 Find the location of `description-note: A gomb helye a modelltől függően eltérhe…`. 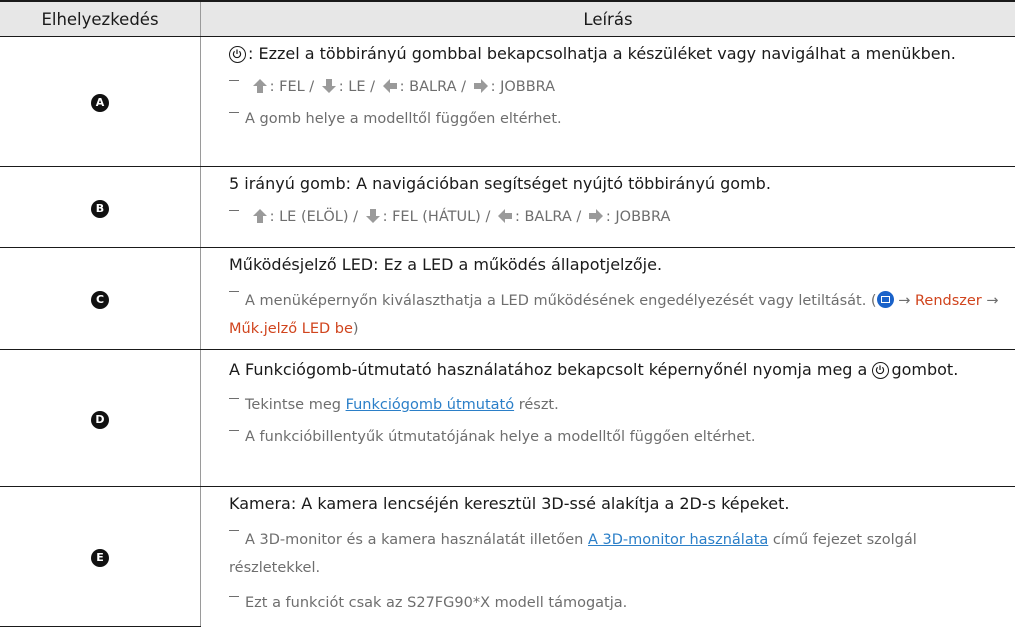

description-note: A gomb helye a modelltől függően eltérhe… is located at coordinates (617, 119).